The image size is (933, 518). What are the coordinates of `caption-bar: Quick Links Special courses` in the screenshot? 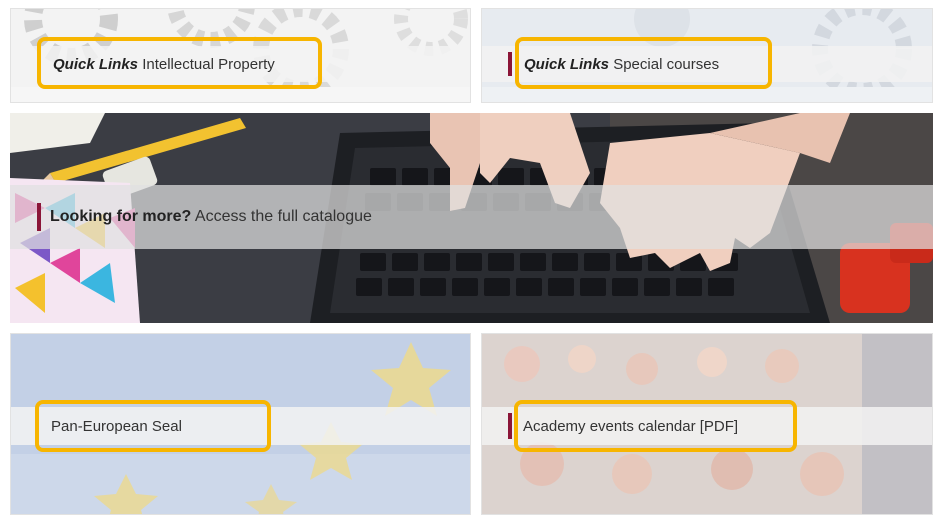 It's located at (707, 64).